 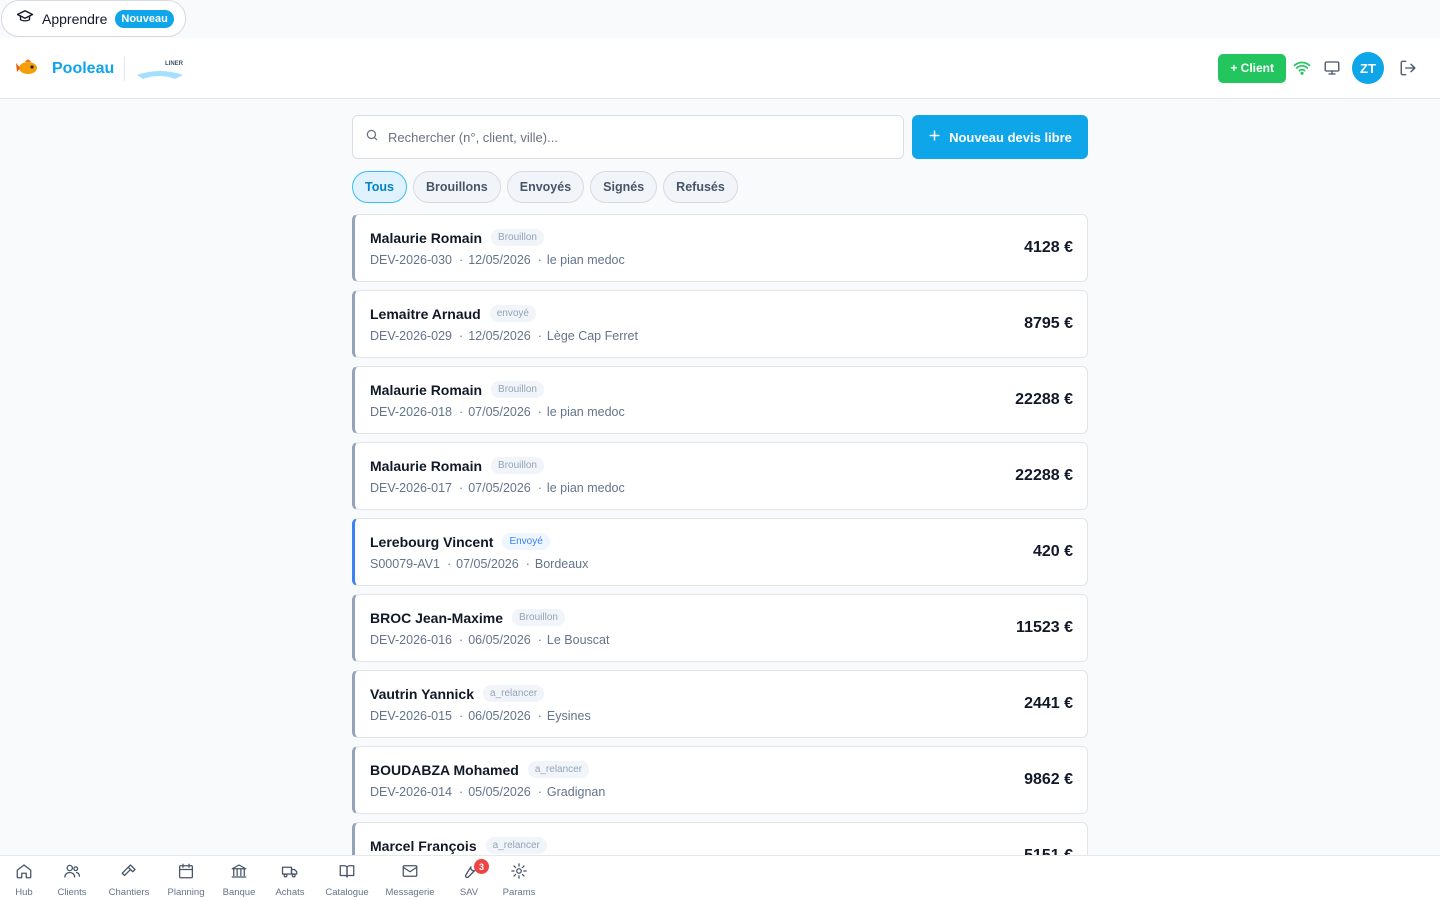 I want to click on quote-meta: DEV-2026-01506/05/2026Eysines, so click(x=480, y=716).